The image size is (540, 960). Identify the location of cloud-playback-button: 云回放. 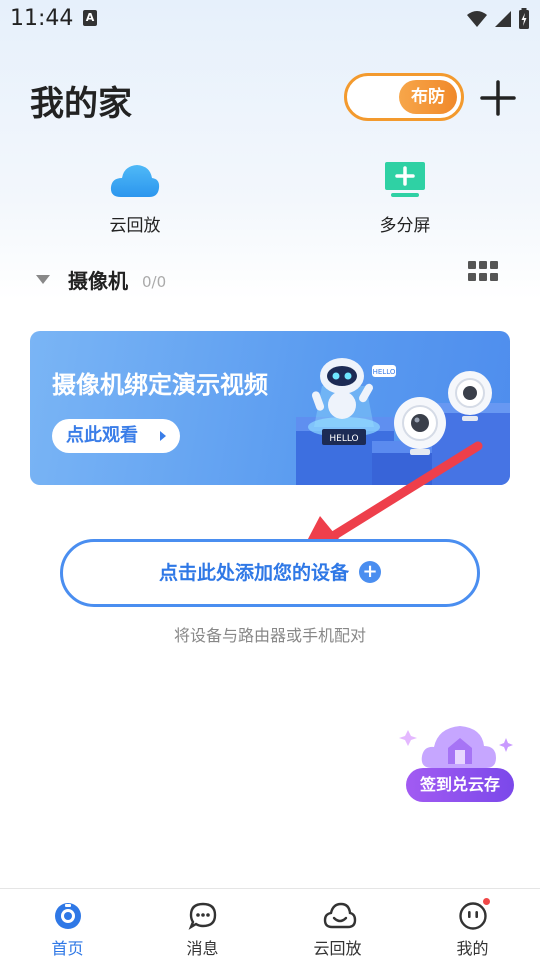
(135, 195).